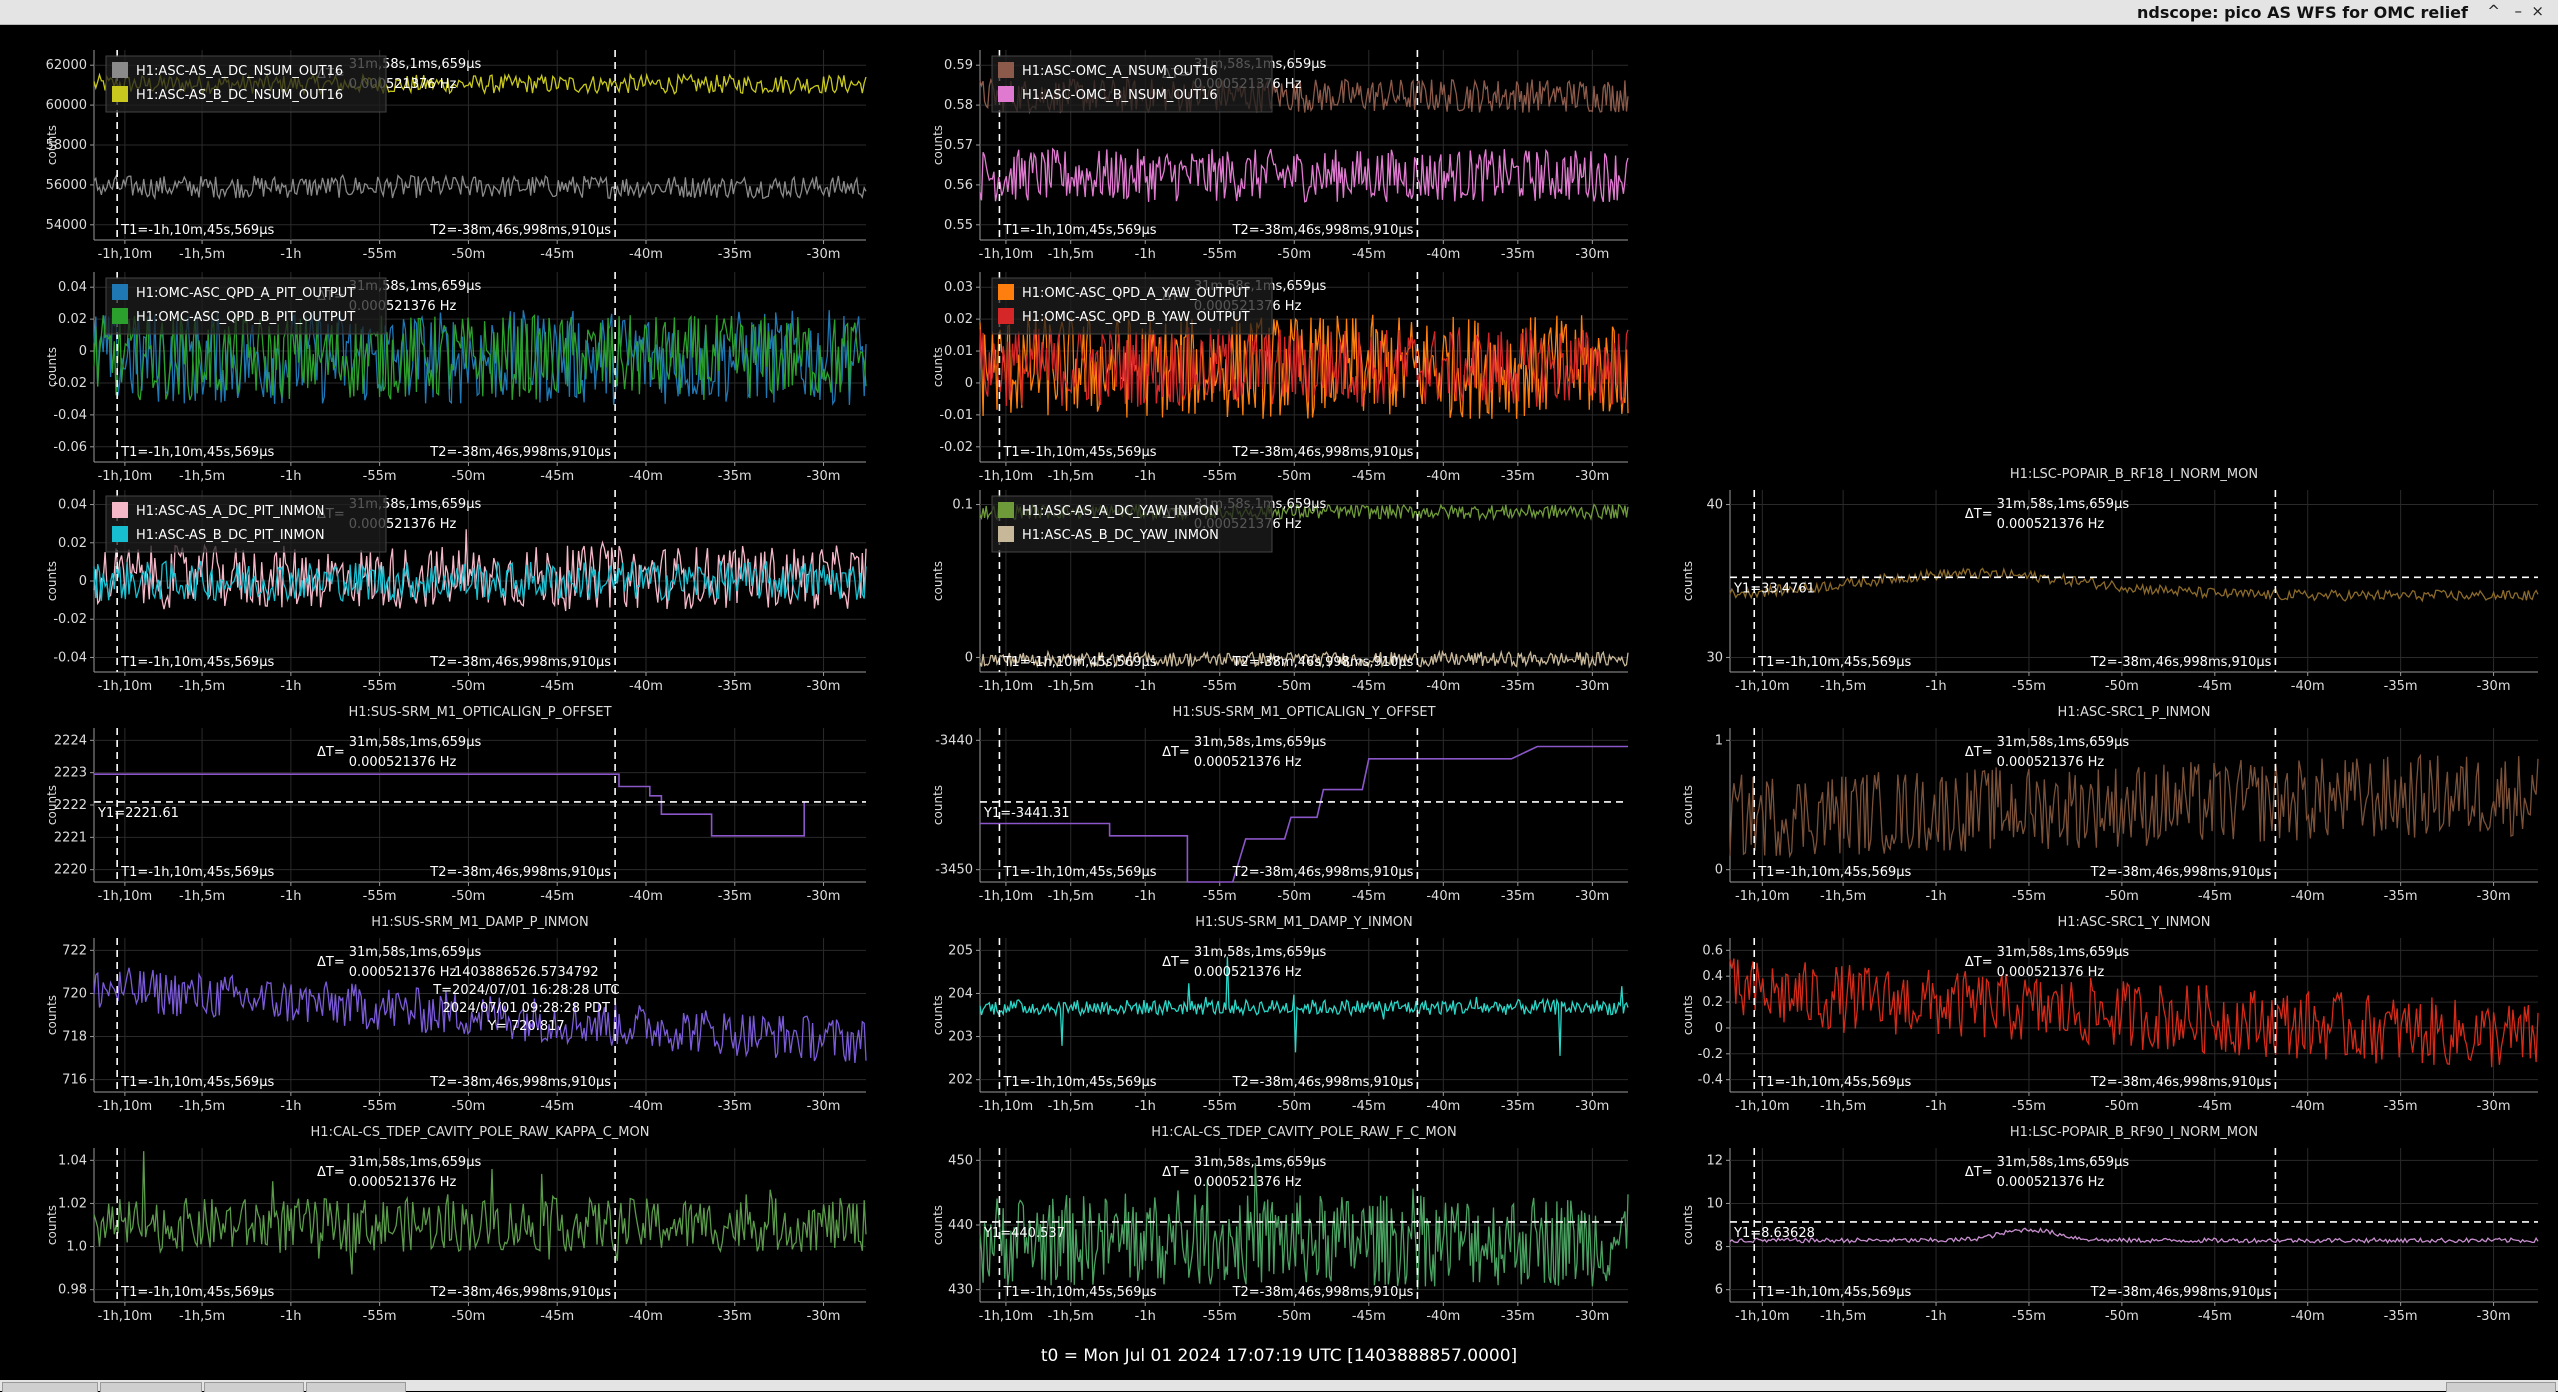  I want to click on y-tick-label: 0.01, so click(958, 351).